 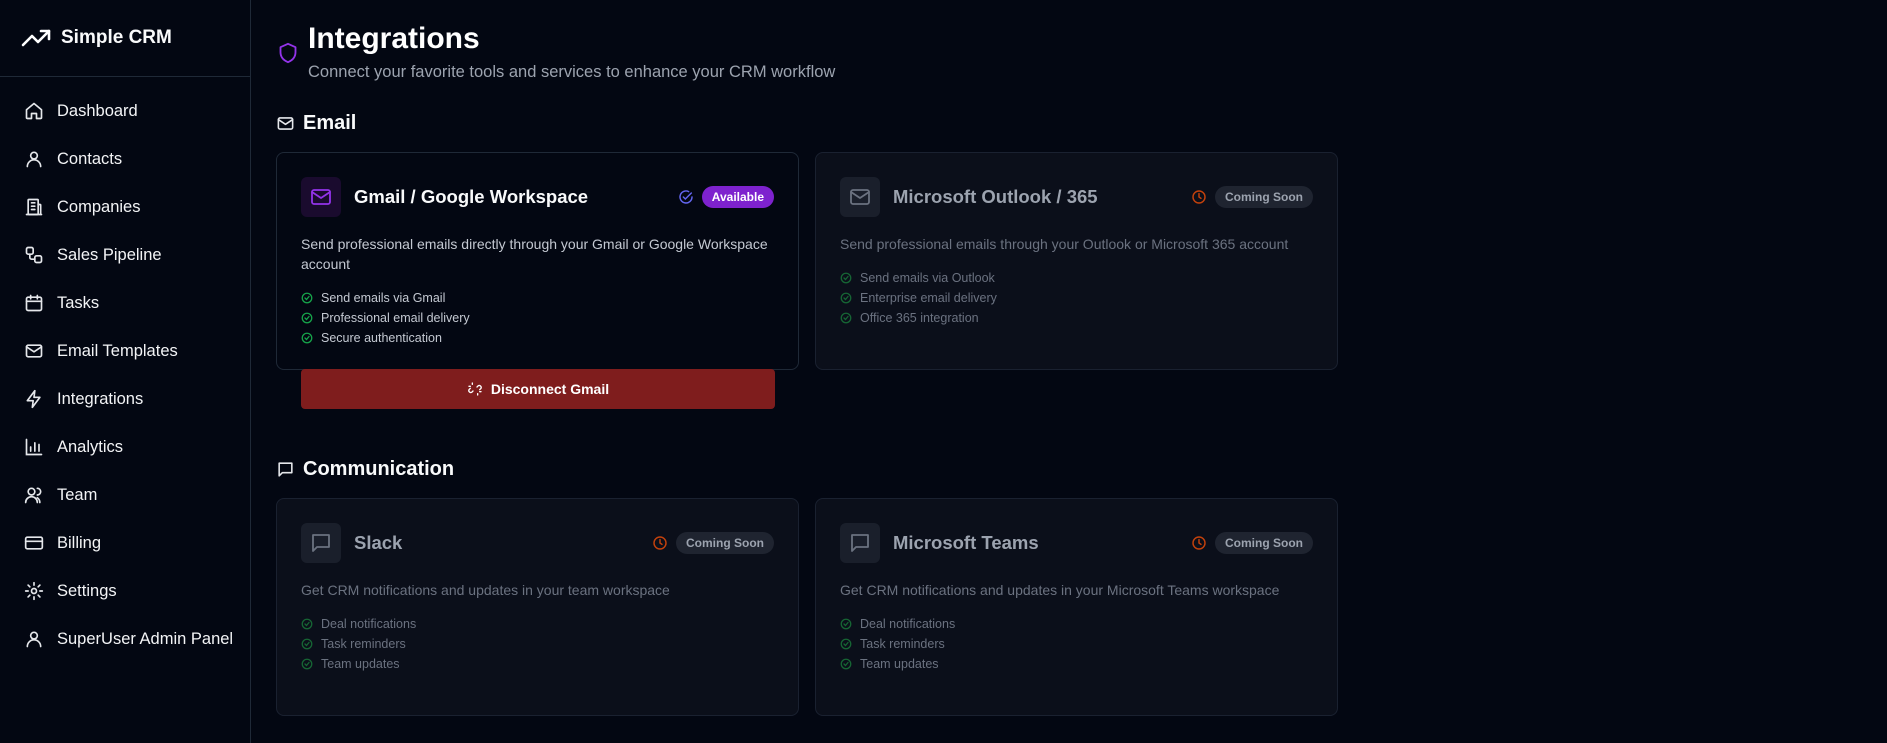 I want to click on workflow-icon, so click(x=34, y=255).